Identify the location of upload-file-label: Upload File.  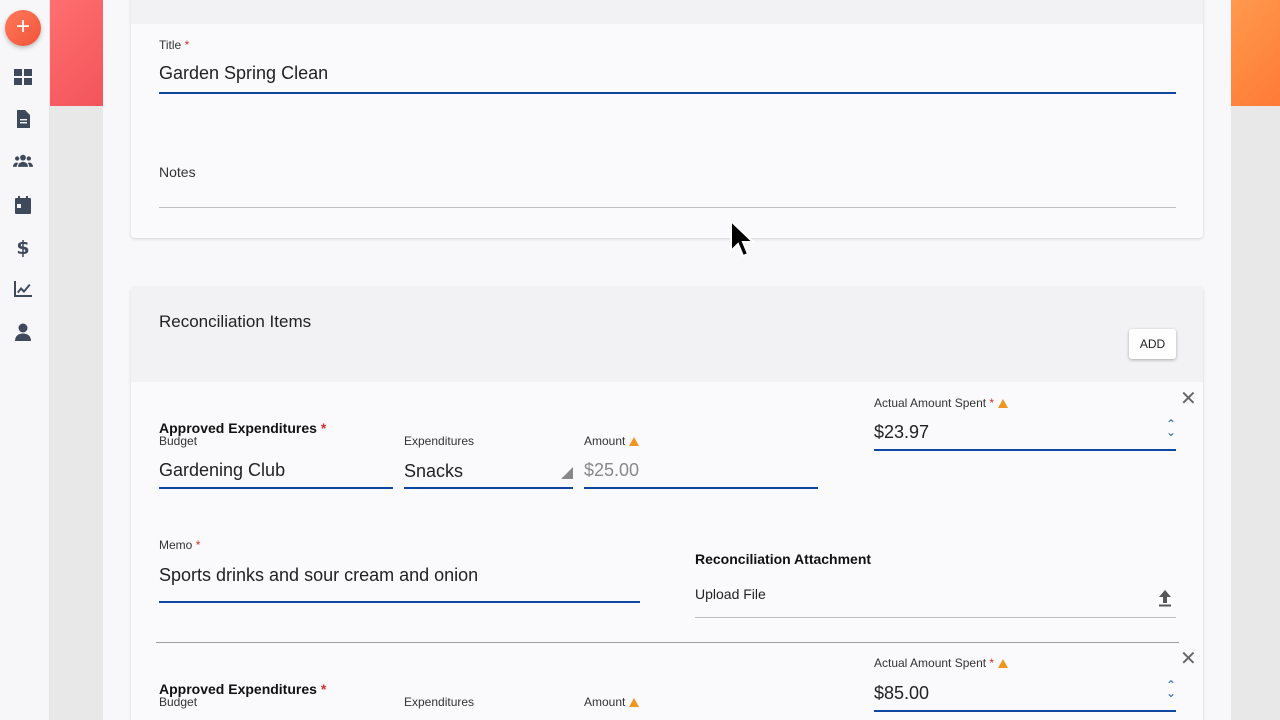
(730, 594).